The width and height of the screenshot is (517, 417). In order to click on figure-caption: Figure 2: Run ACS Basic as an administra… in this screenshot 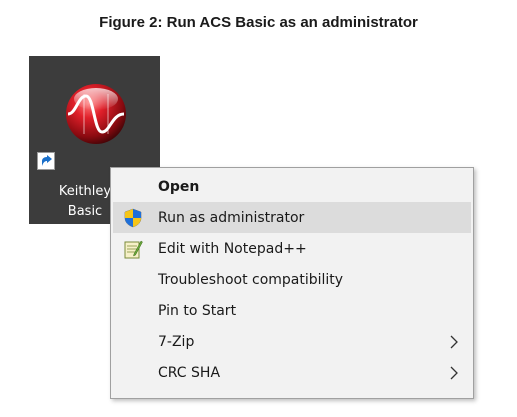, I will do `click(258, 22)`.